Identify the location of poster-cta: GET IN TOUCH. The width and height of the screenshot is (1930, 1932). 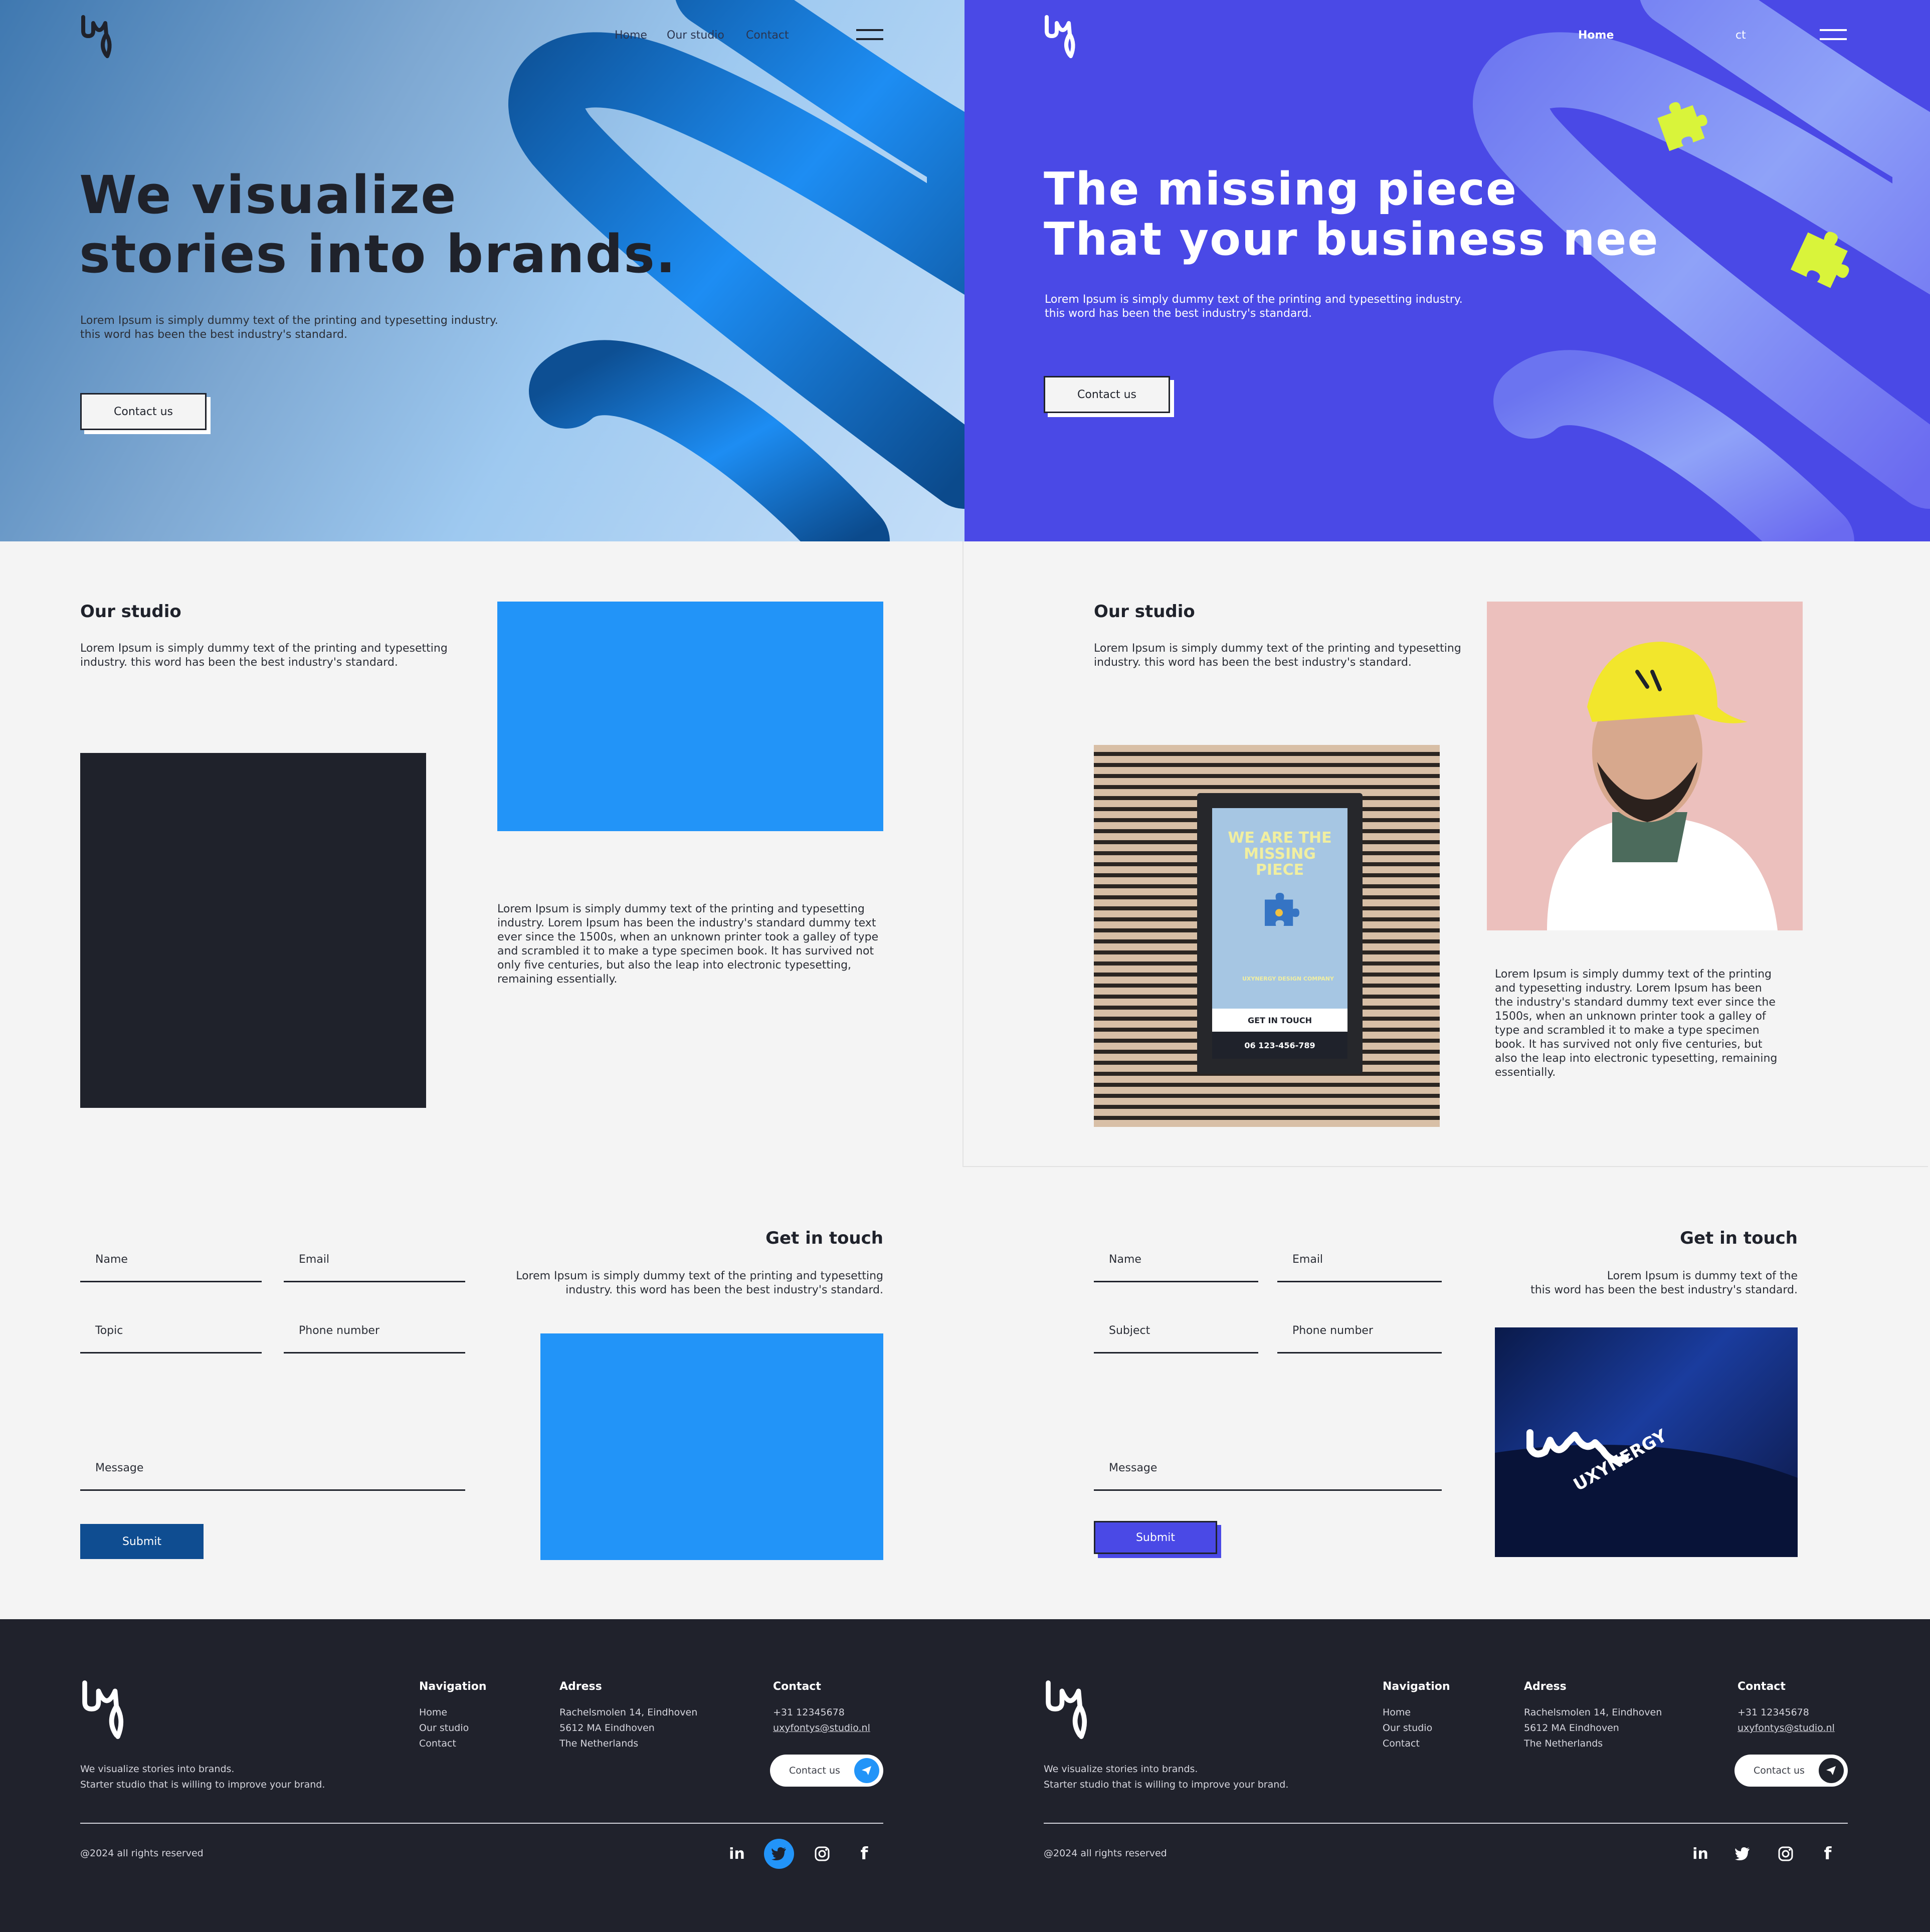
(1279, 1020).